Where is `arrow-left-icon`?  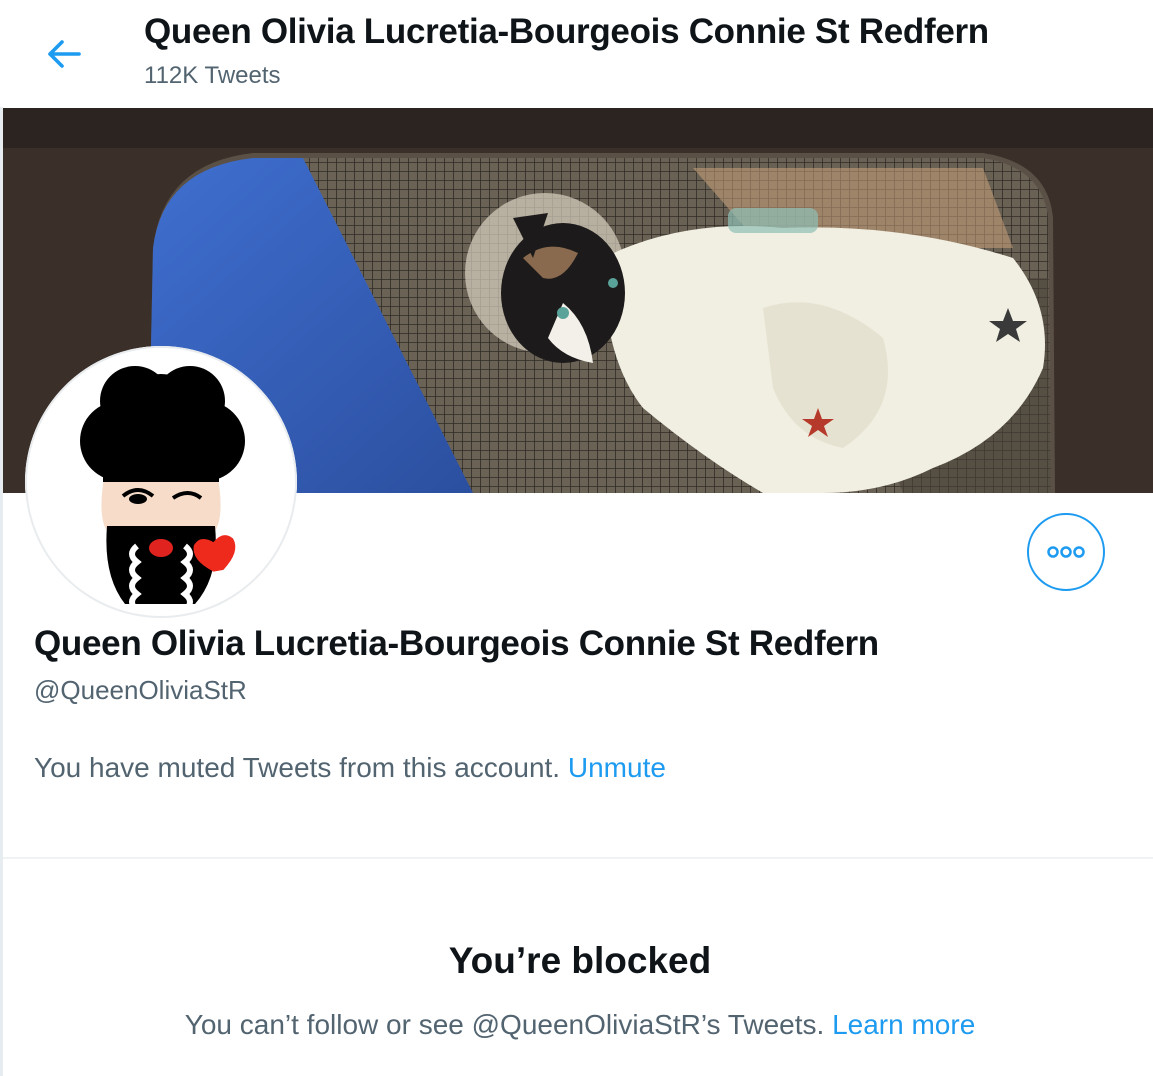 arrow-left-icon is located at coordinates (64, 54).